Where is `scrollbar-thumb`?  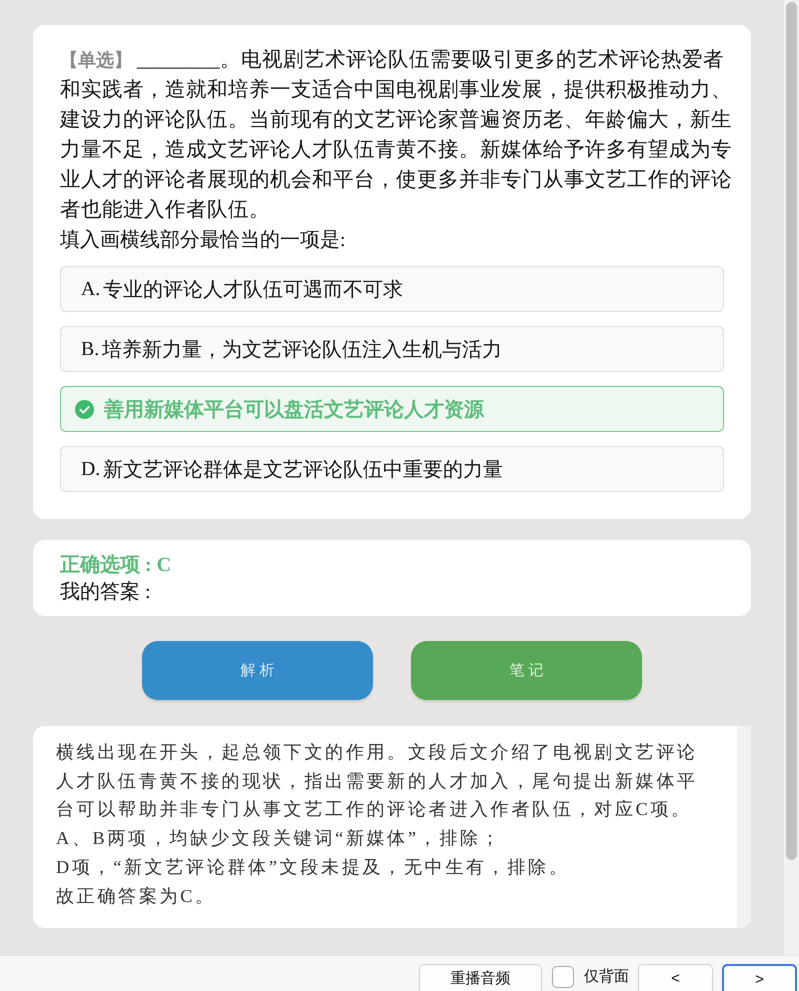
scrollbar-thumb is located at coordinates (791, 431).